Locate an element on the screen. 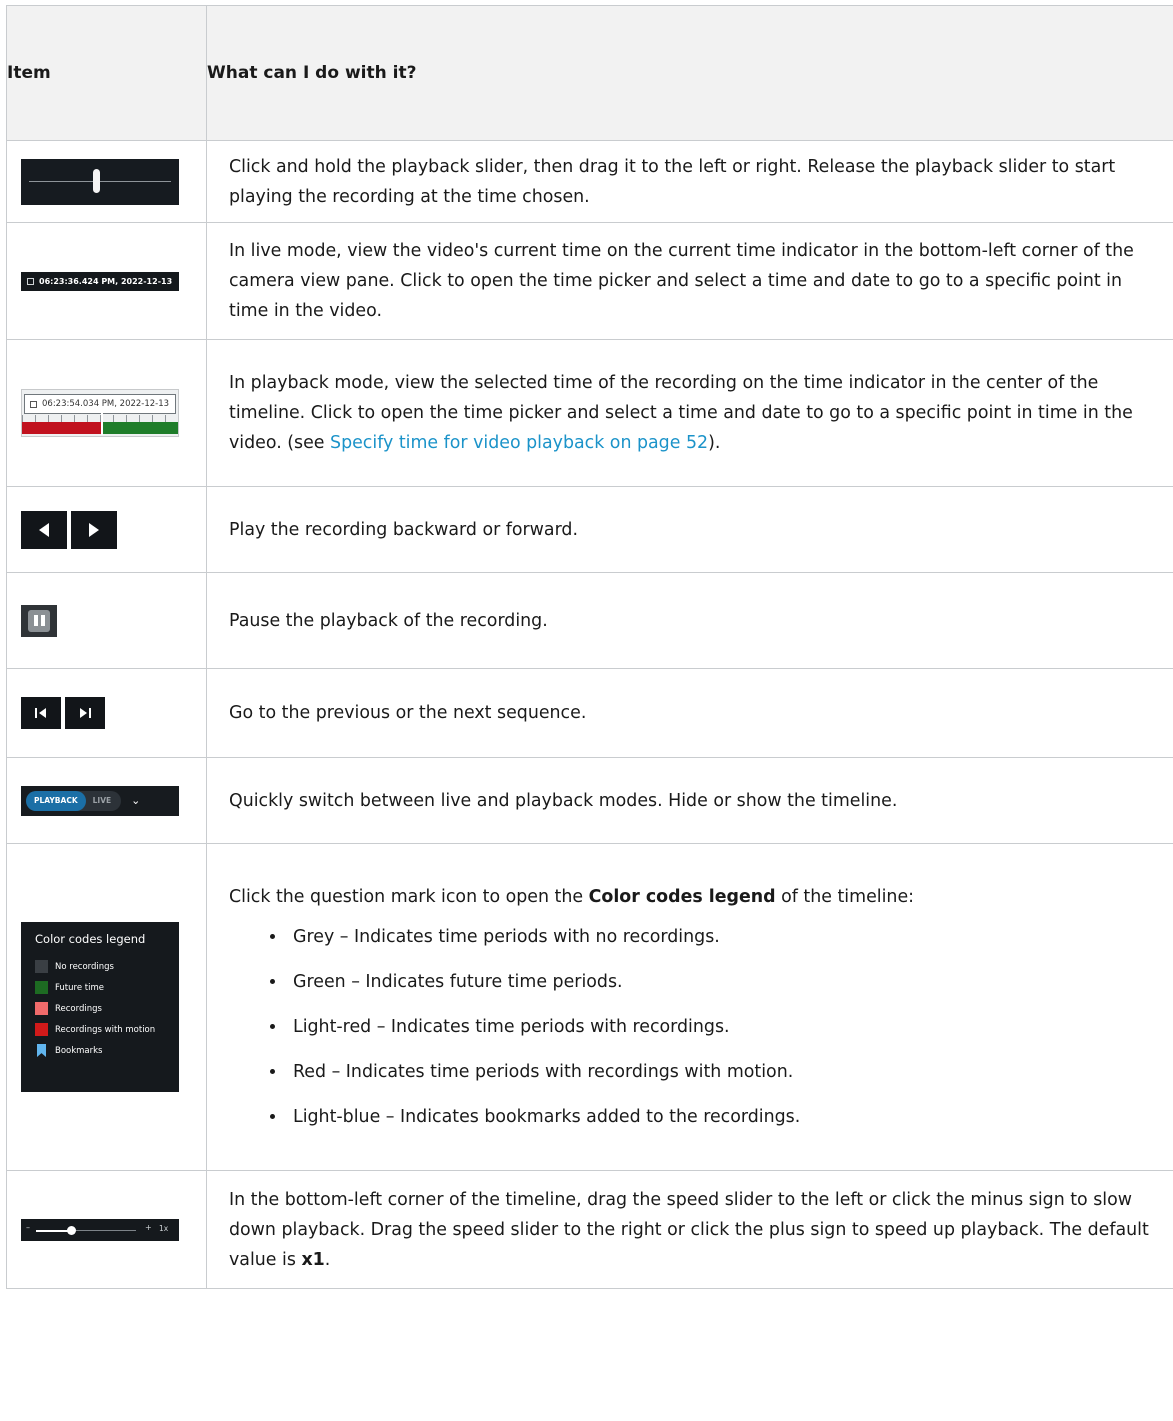 The height and width of the screenshot is (1421, 1173). table-row: Pause the playback of the recording. is located at coordinates (589, 620).